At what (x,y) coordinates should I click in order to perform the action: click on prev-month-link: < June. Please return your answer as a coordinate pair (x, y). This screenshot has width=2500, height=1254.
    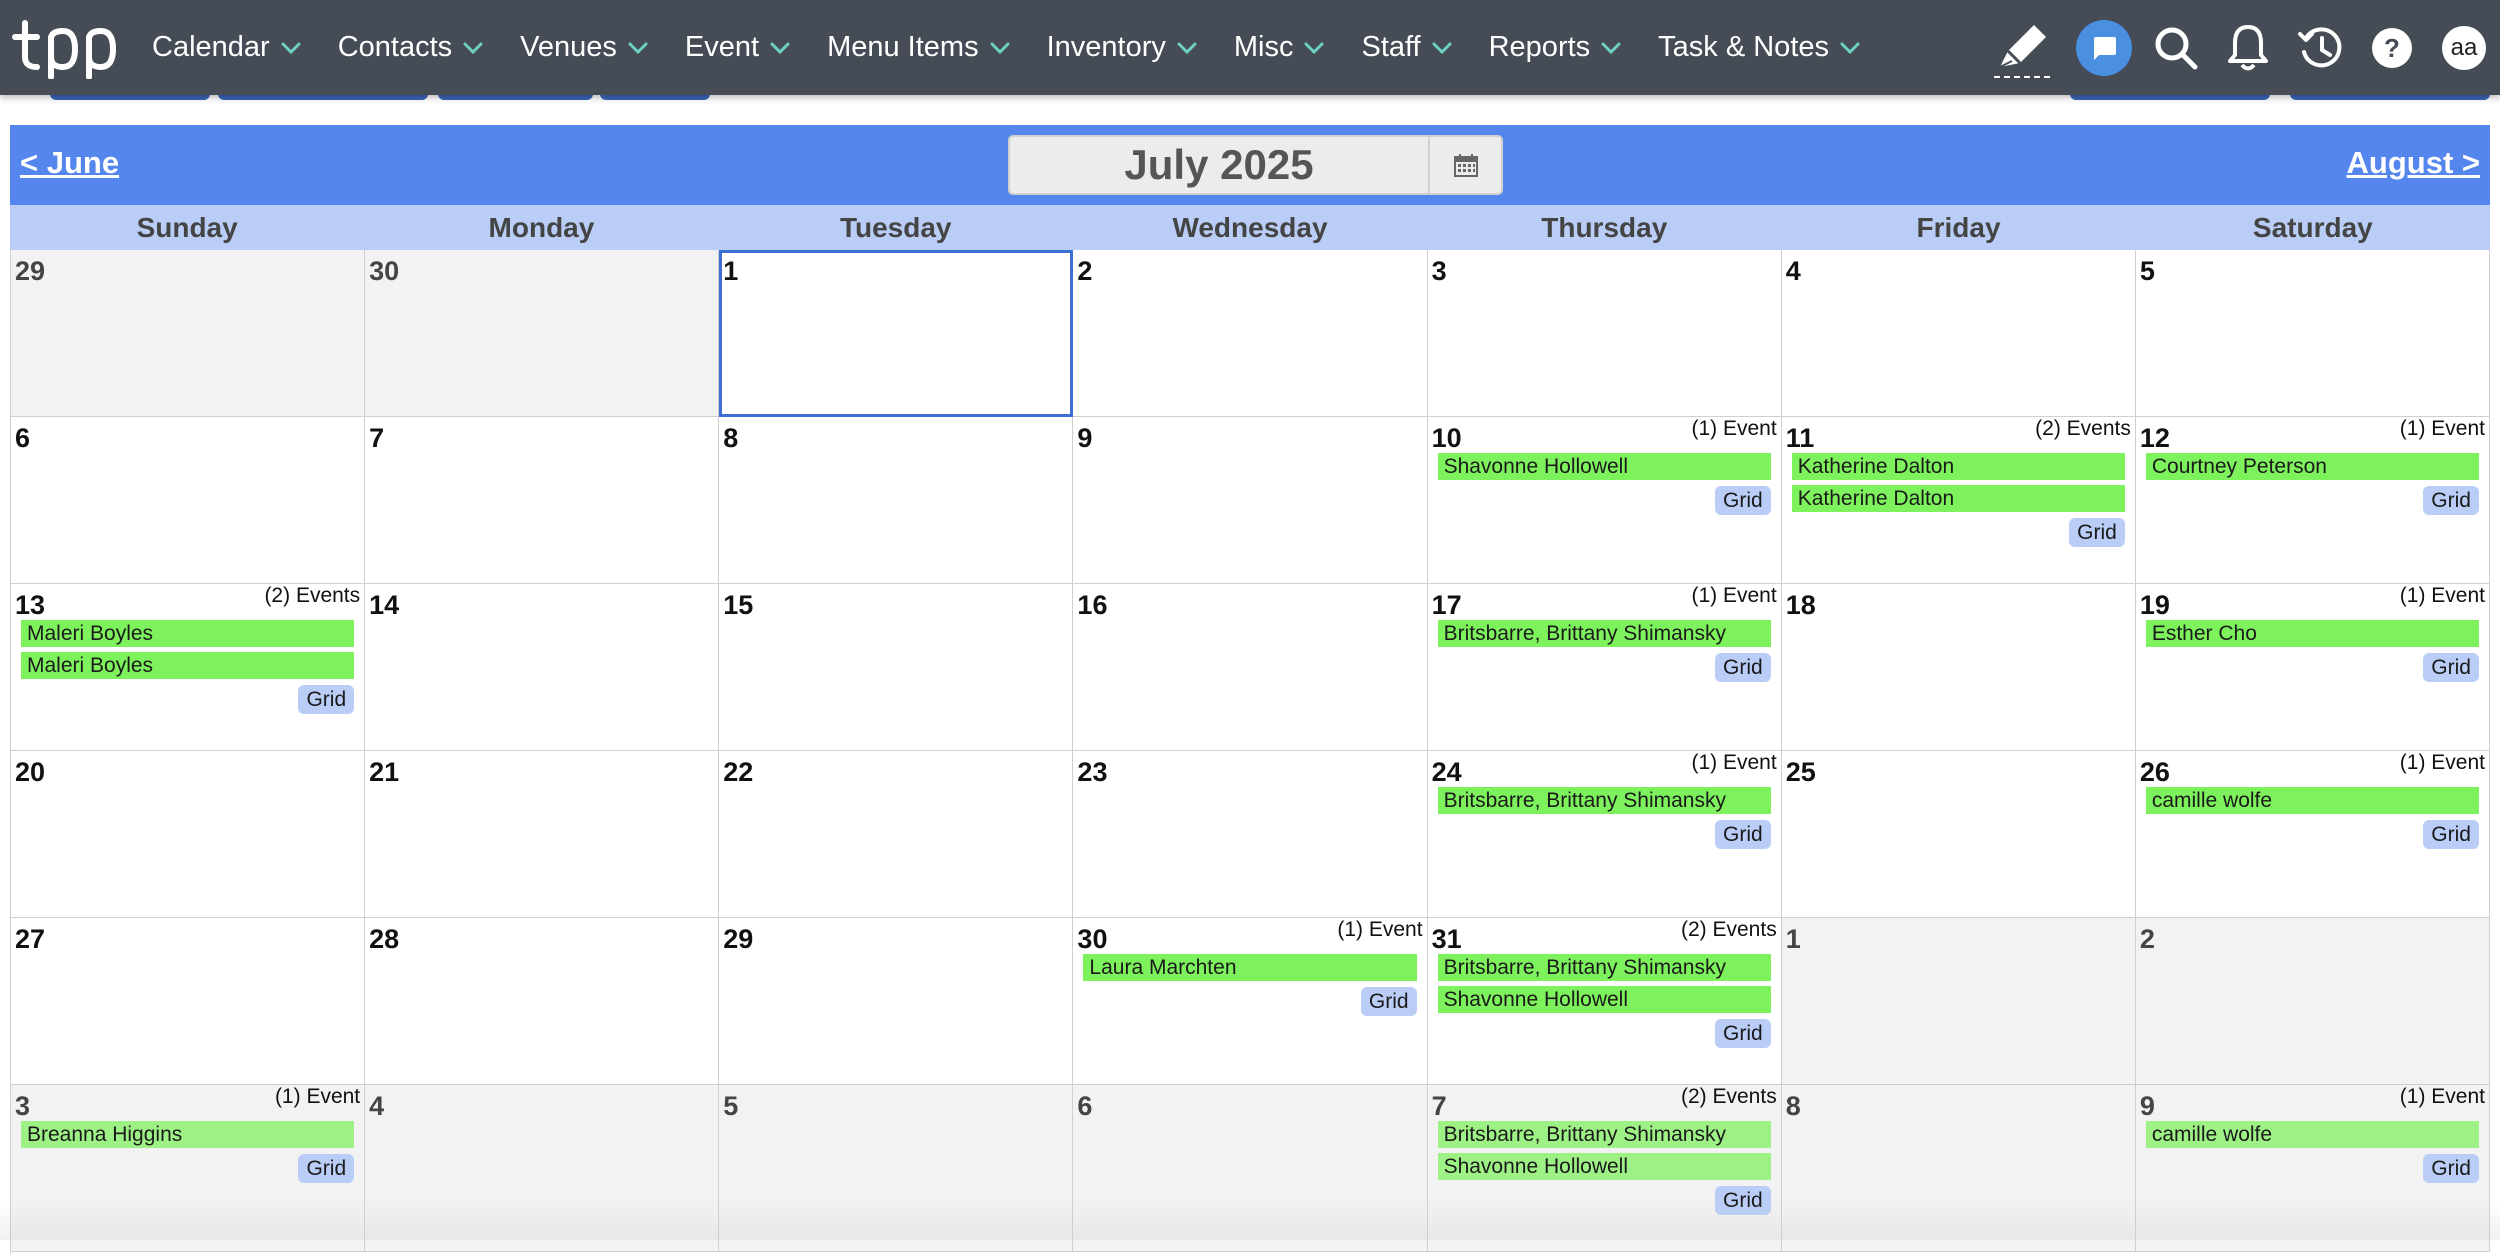
    Looking at the image, I should click on (69, 163).